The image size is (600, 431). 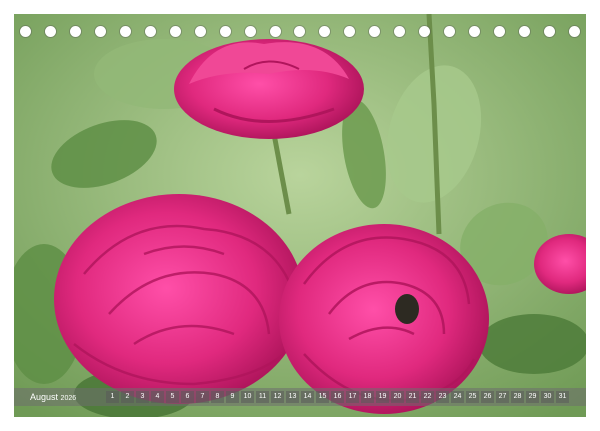 I want to click on calendar-day: 4, so click(x=157, y=397).